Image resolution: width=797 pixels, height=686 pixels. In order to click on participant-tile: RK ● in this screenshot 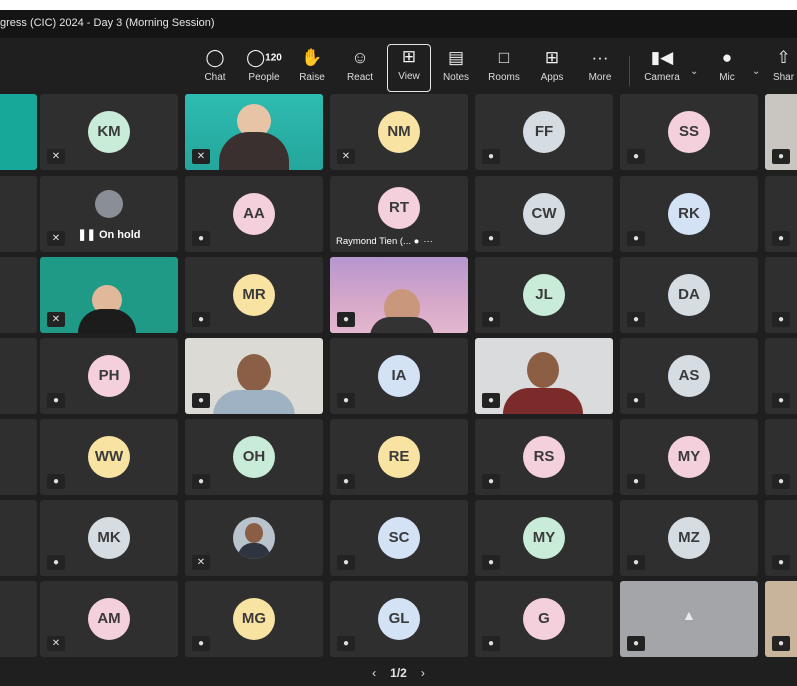, I will do `click(689, 214)`.